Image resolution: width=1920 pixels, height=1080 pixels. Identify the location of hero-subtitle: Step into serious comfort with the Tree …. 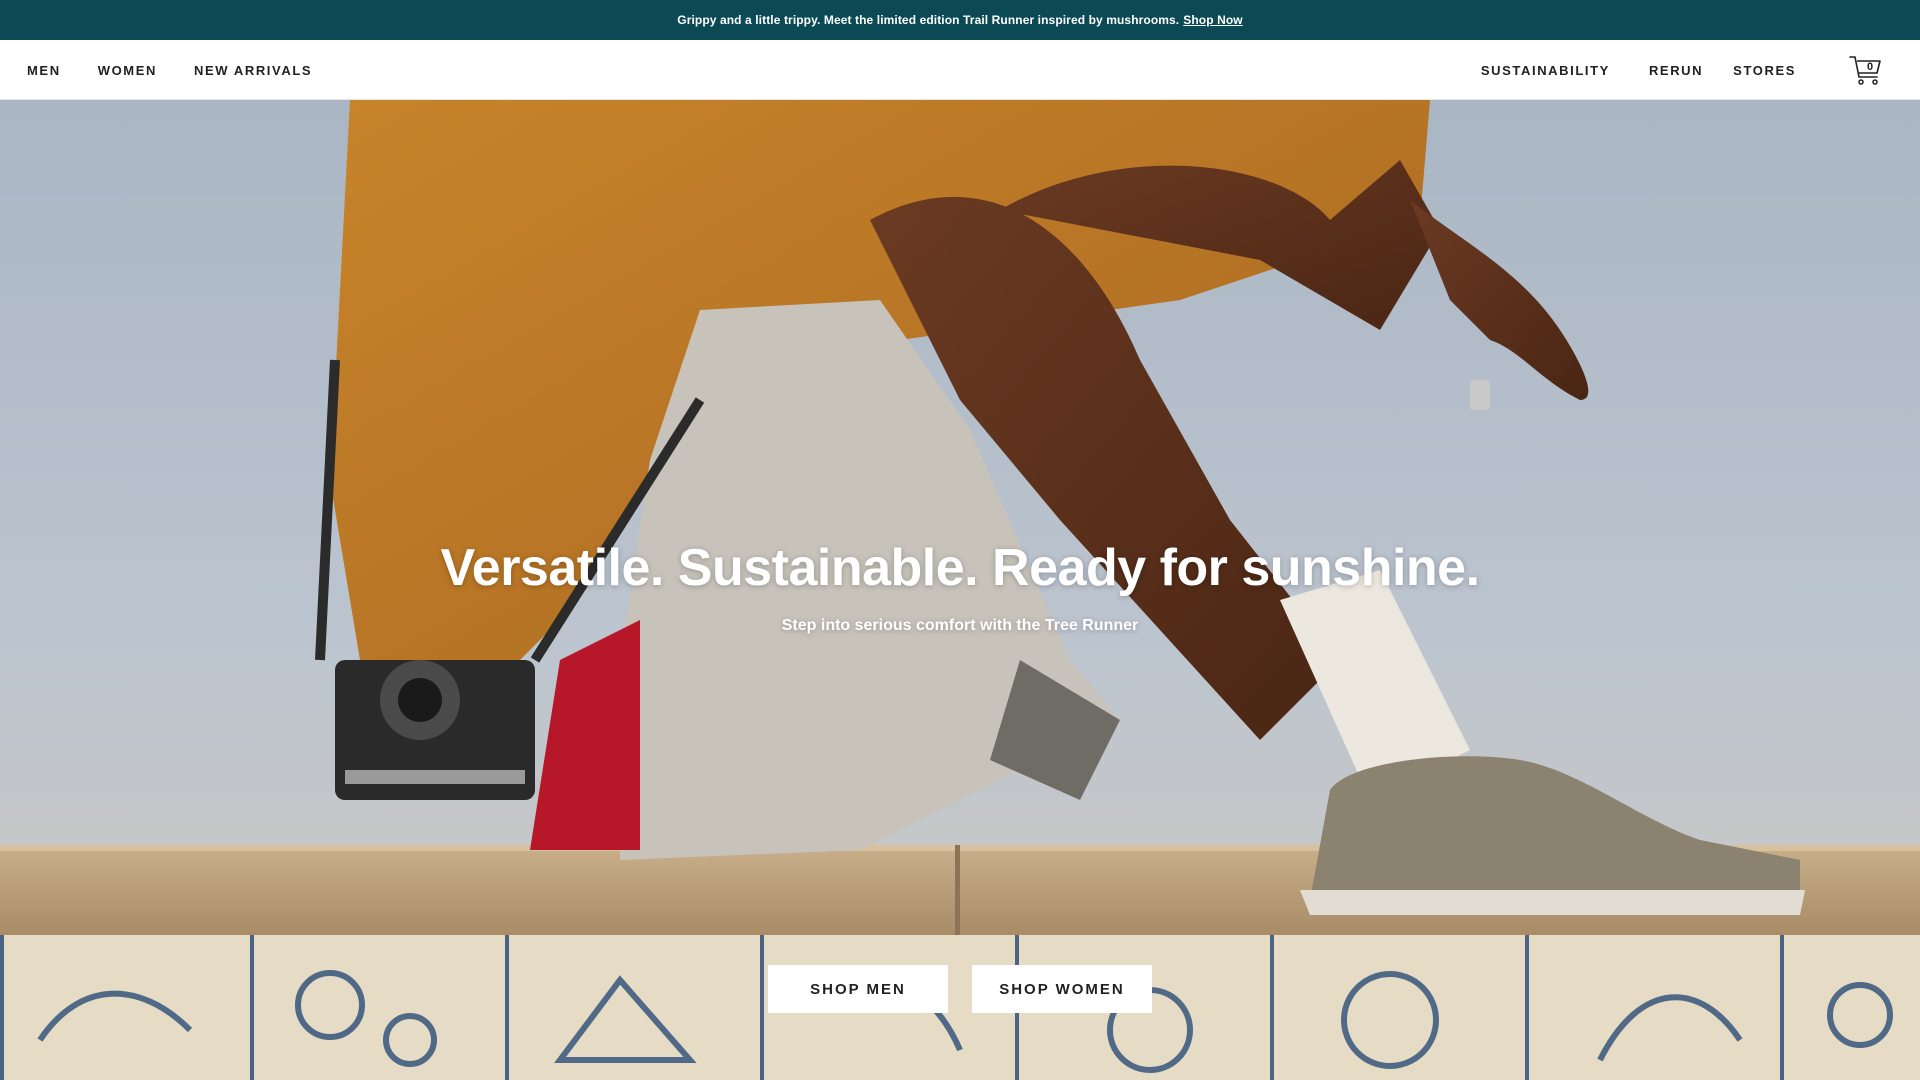
(960, 626).